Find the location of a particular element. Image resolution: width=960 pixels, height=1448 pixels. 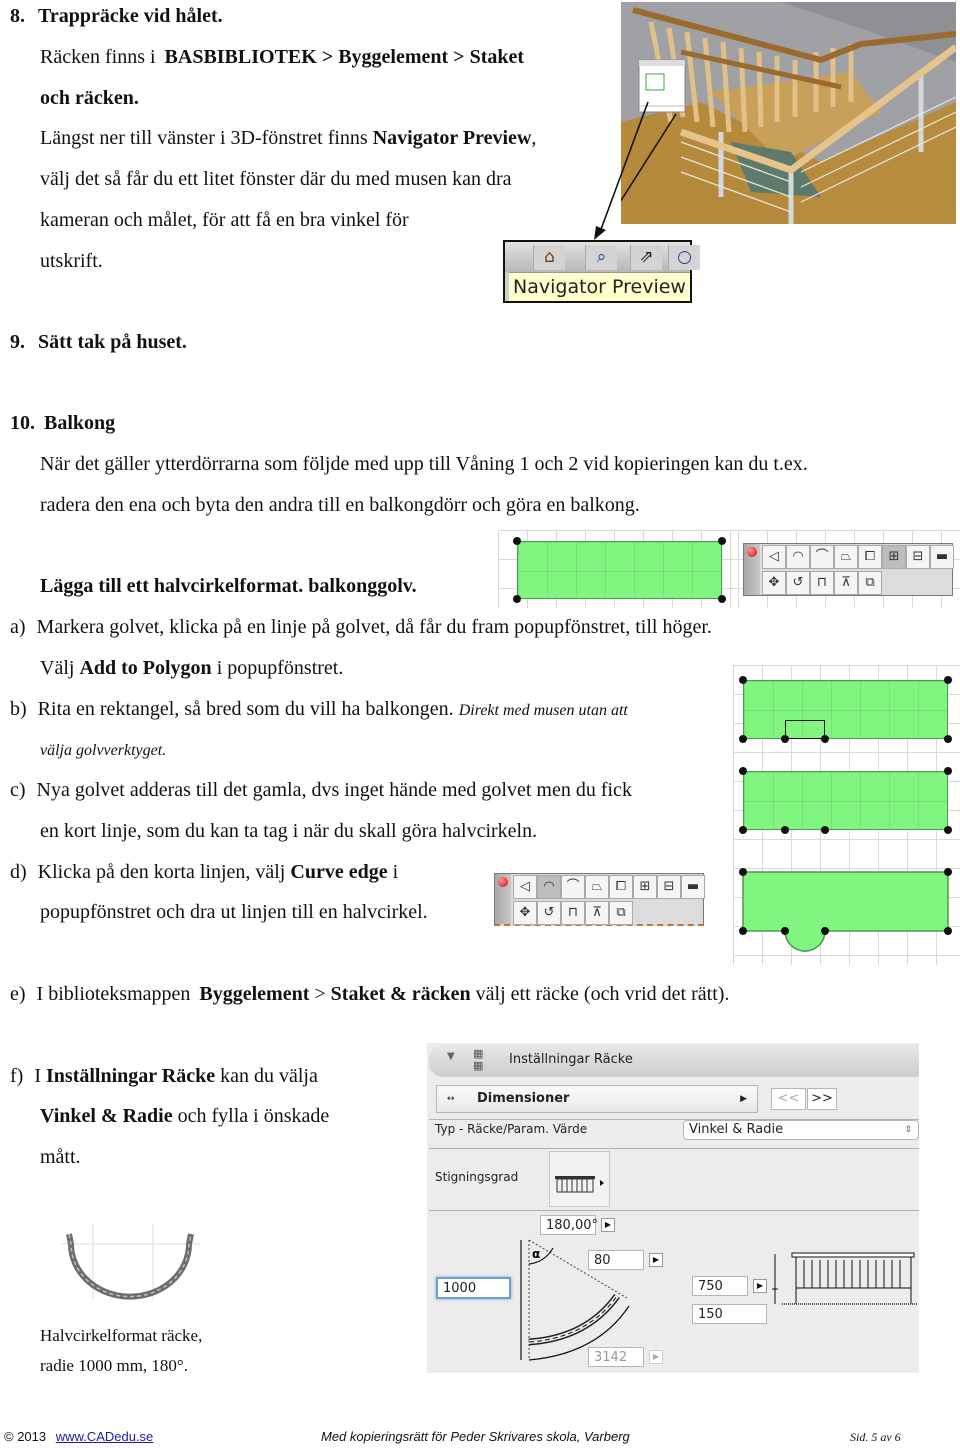

palette-1-tool-button: ▬ is located at coordinates (942, 557).